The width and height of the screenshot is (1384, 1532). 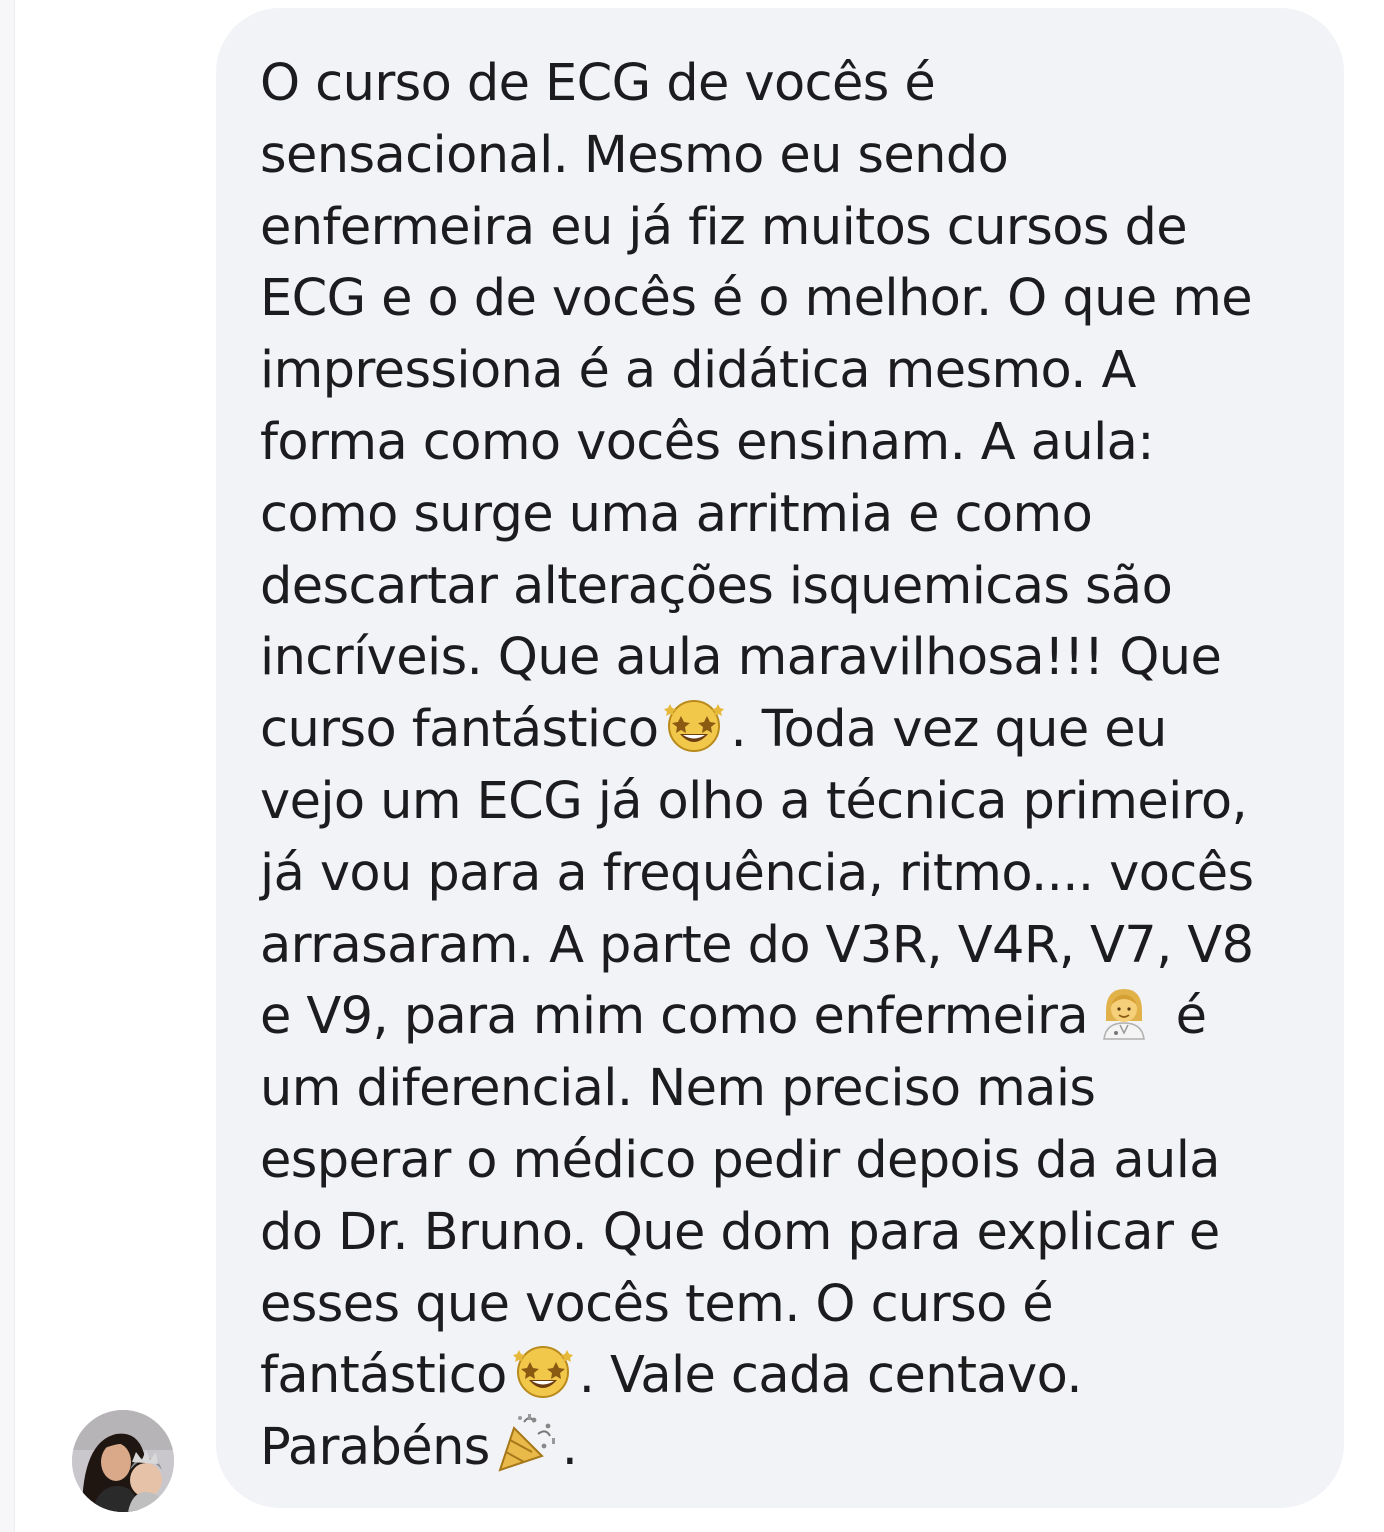 I want to click on message-line-10: curso fantástico . Toda vez que eu, so click(x=790, y=730).